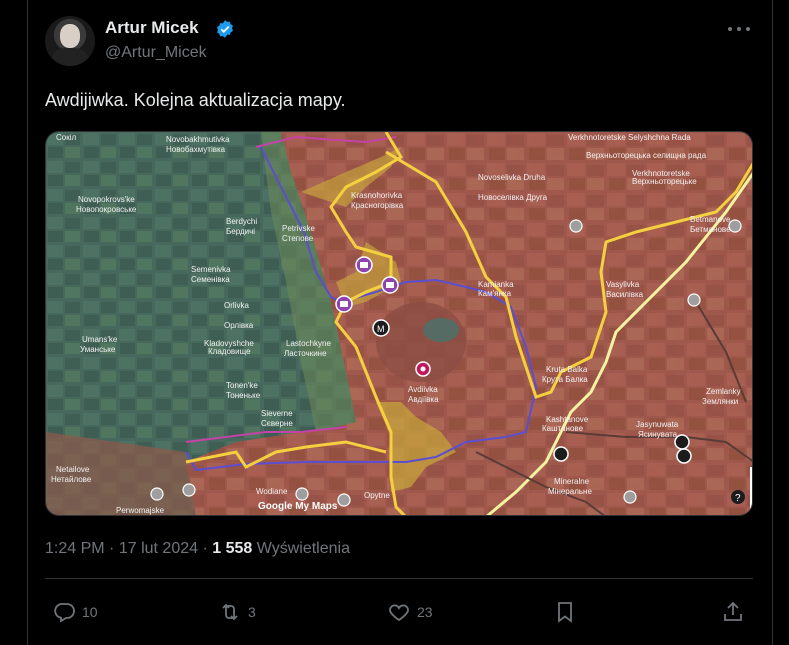  I want to click on share-button, so click(733, 612).